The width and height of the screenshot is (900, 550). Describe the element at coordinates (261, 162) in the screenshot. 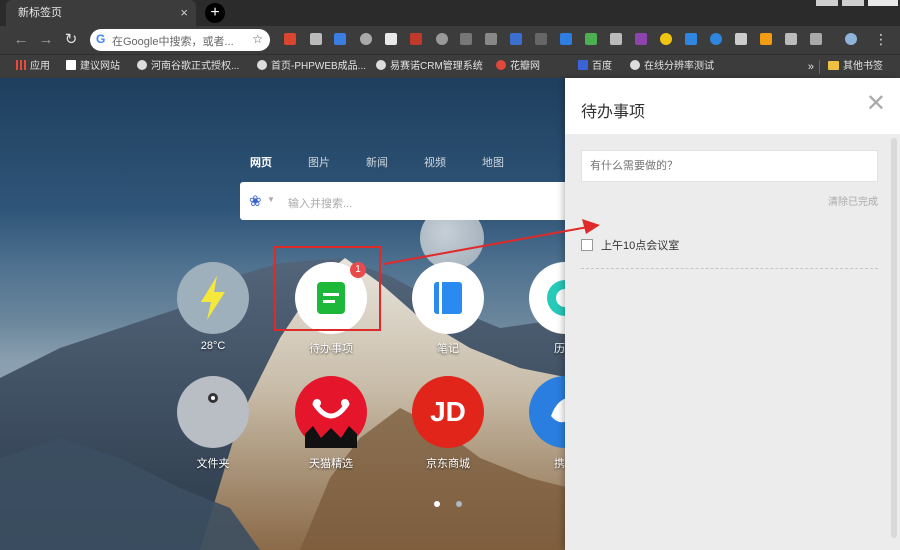

I see `search-tab-web: 网页` at that location.